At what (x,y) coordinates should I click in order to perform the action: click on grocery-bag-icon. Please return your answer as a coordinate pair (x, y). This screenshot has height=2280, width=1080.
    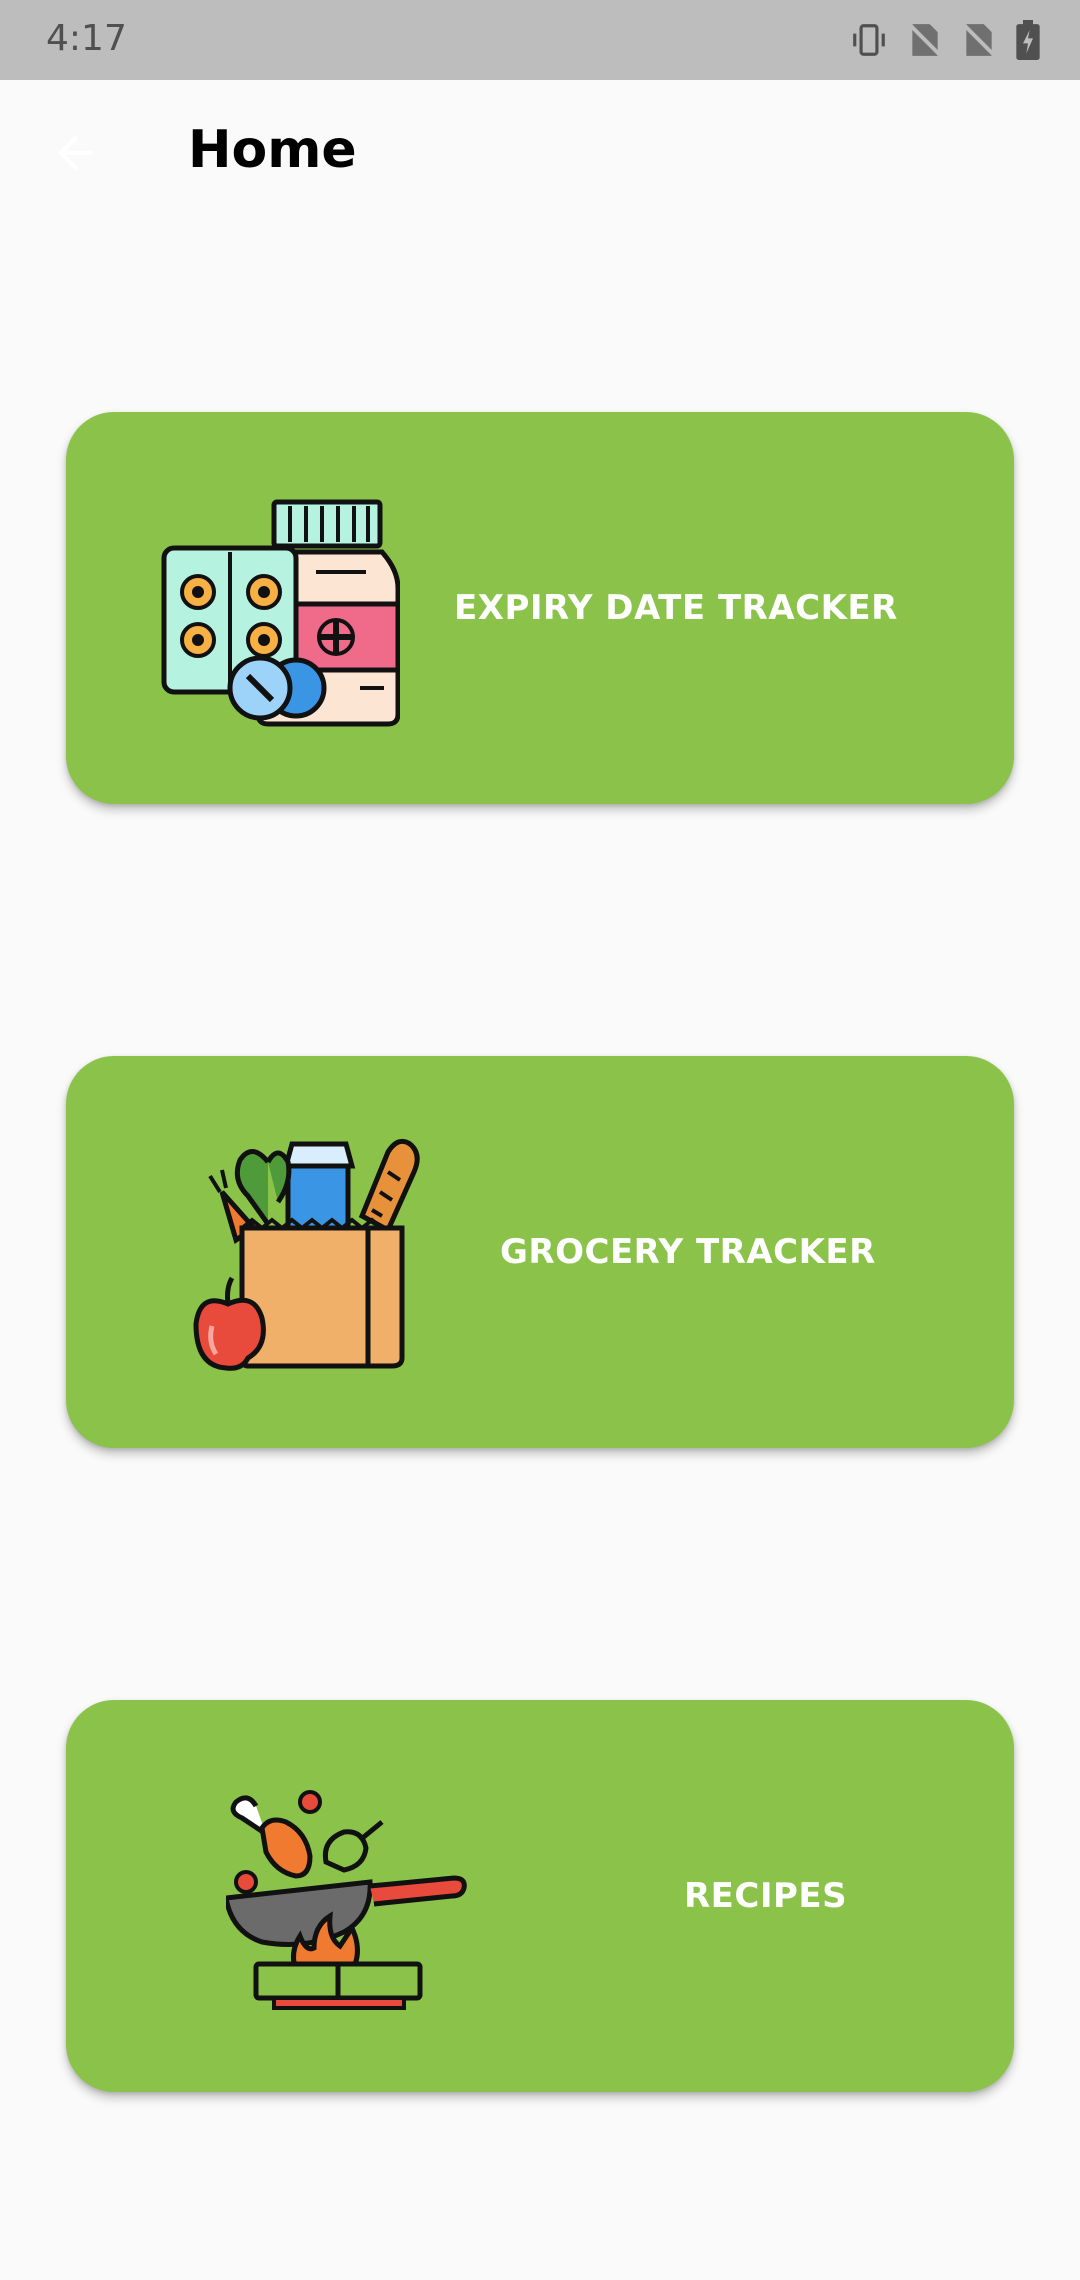
    Looking at the image, I should click on (306, 1254).